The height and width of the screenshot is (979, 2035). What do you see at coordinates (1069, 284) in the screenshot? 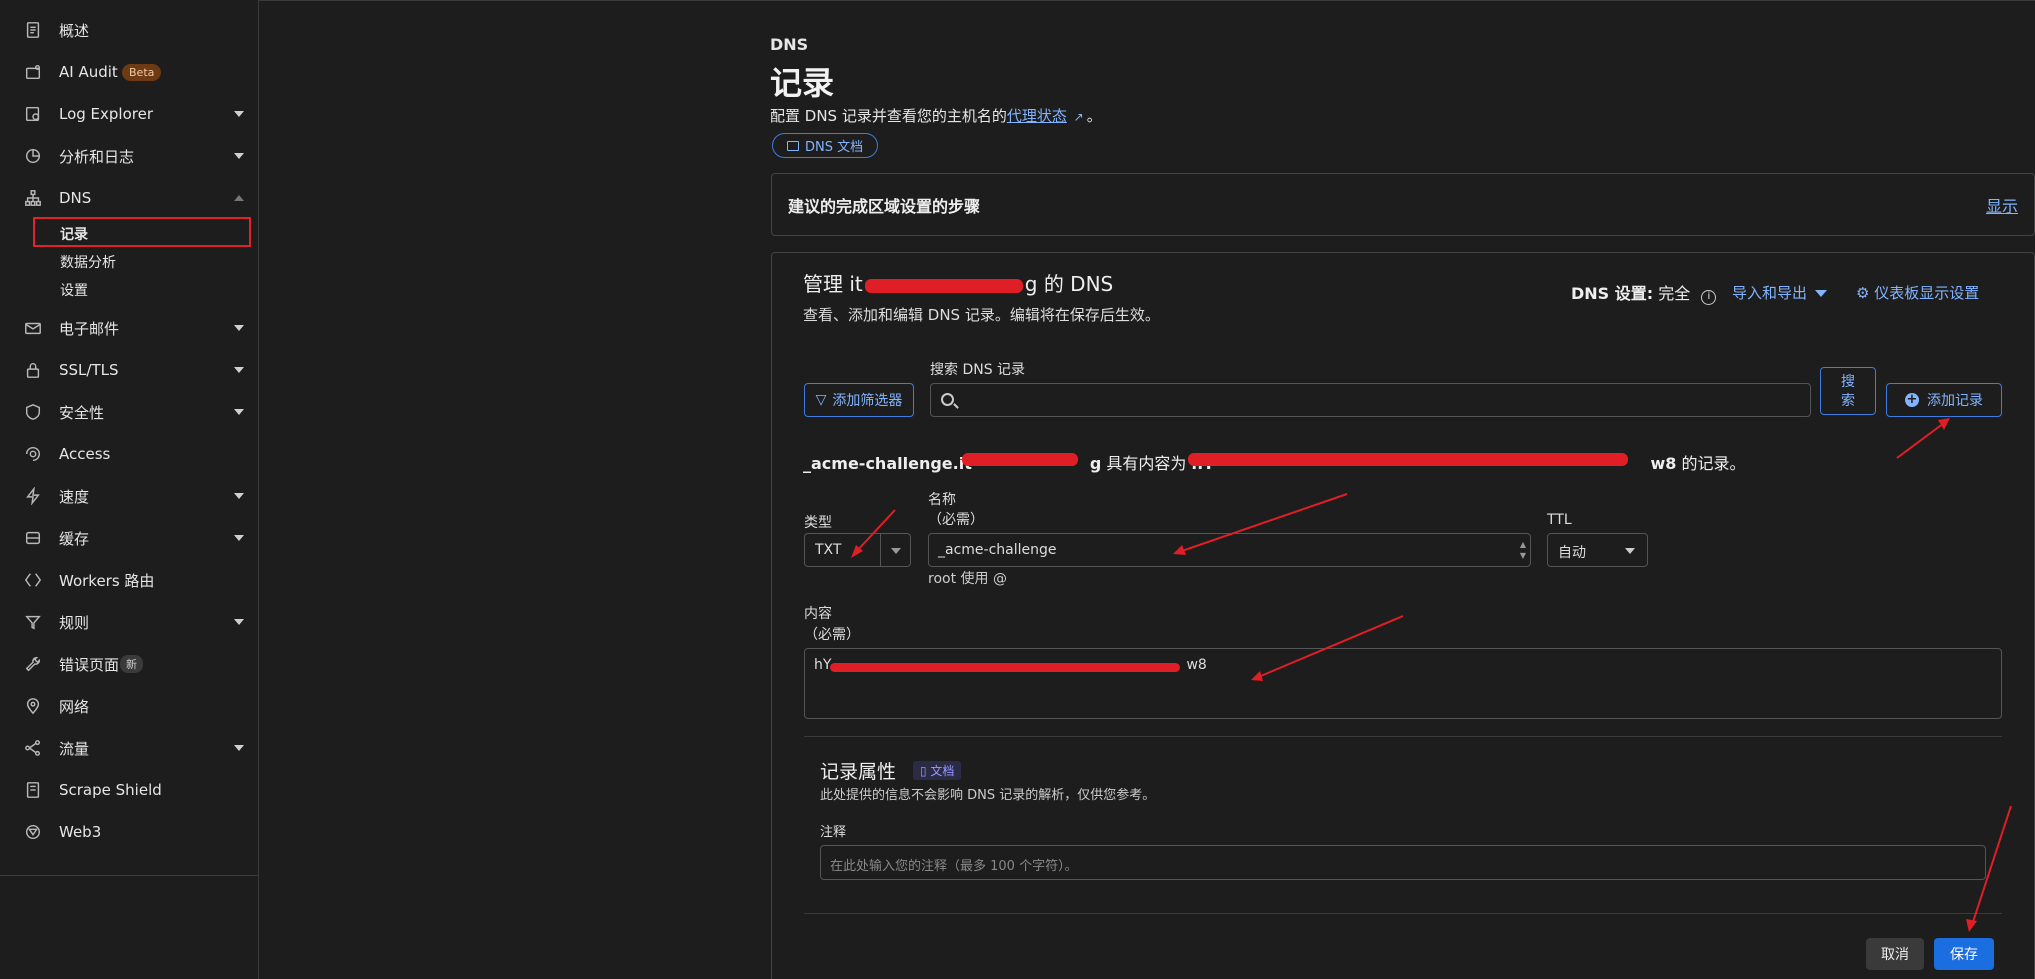
I see `manage-title-suffix: g 的 DNS` at bounding box center [1069, 284].